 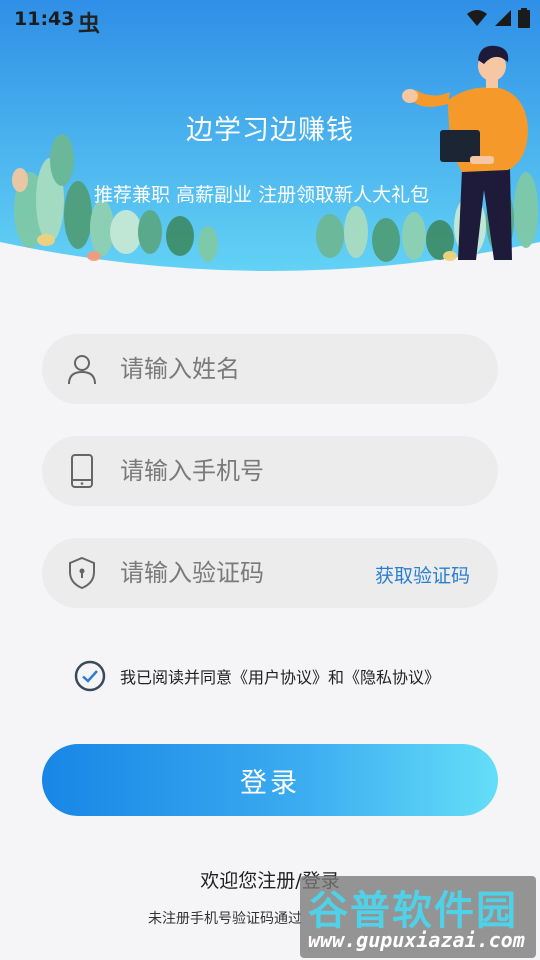 I want to click on notification-app-icon: 虫, so click(x=89, y=24).